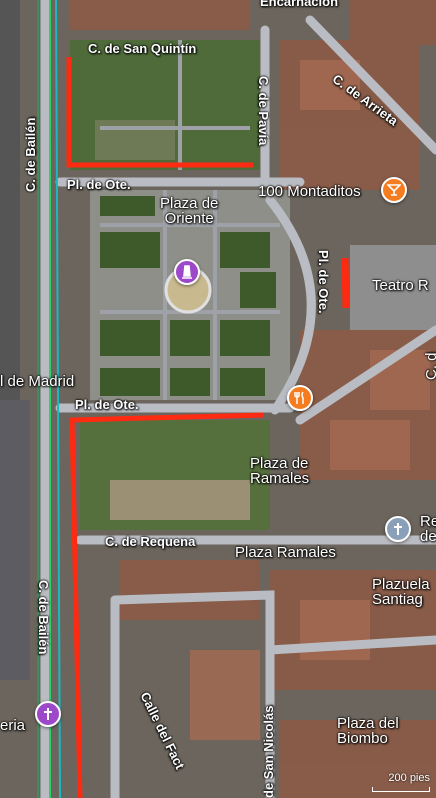 The height and width of the screenshot is (798, 436). What do you see at coordinates (394, 190) in the screenshot?
I see `cocktail-icon` at bounding box center [394, 190].